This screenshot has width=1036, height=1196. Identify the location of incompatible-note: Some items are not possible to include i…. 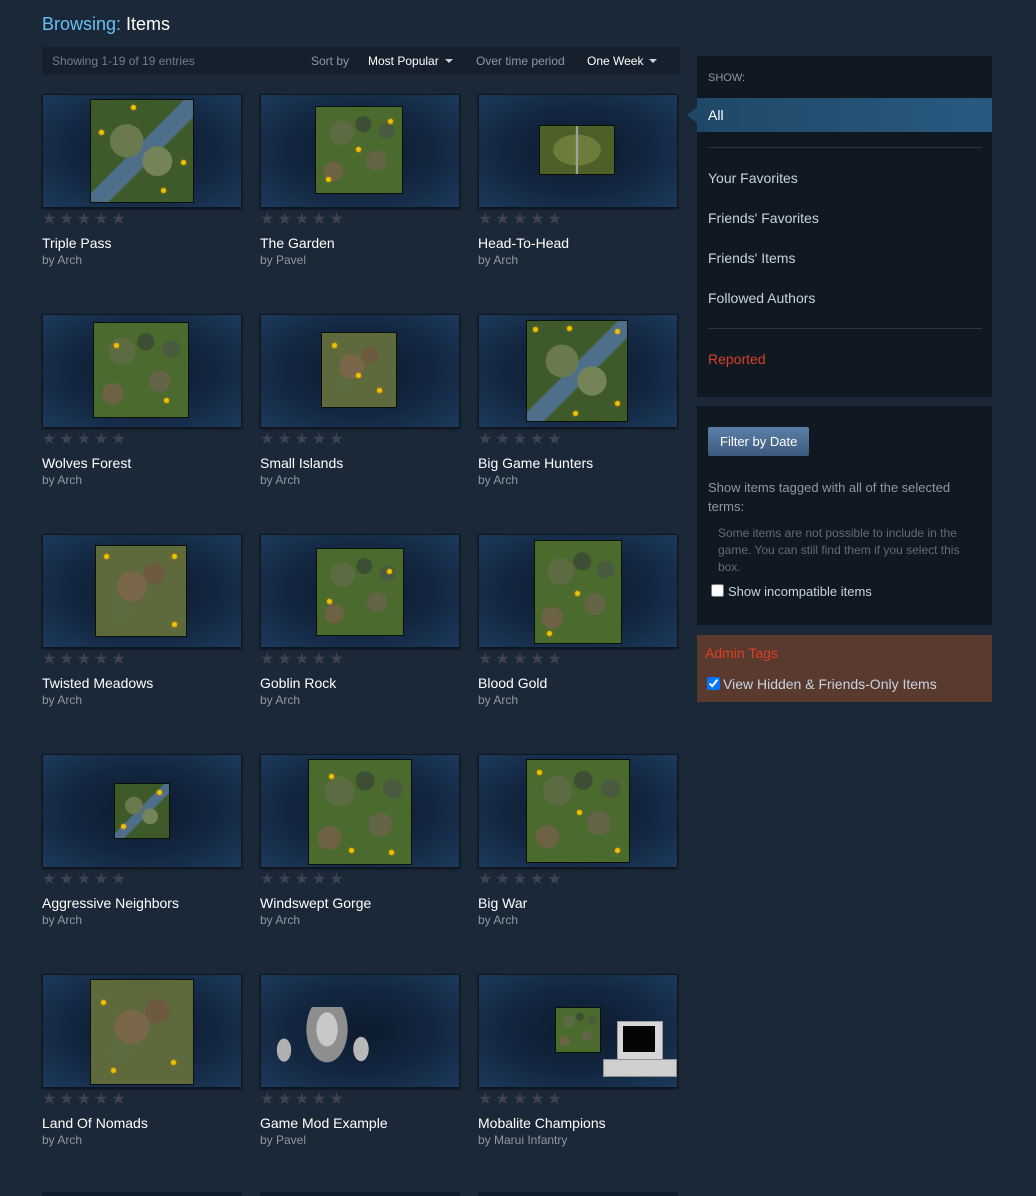
(839, 550).